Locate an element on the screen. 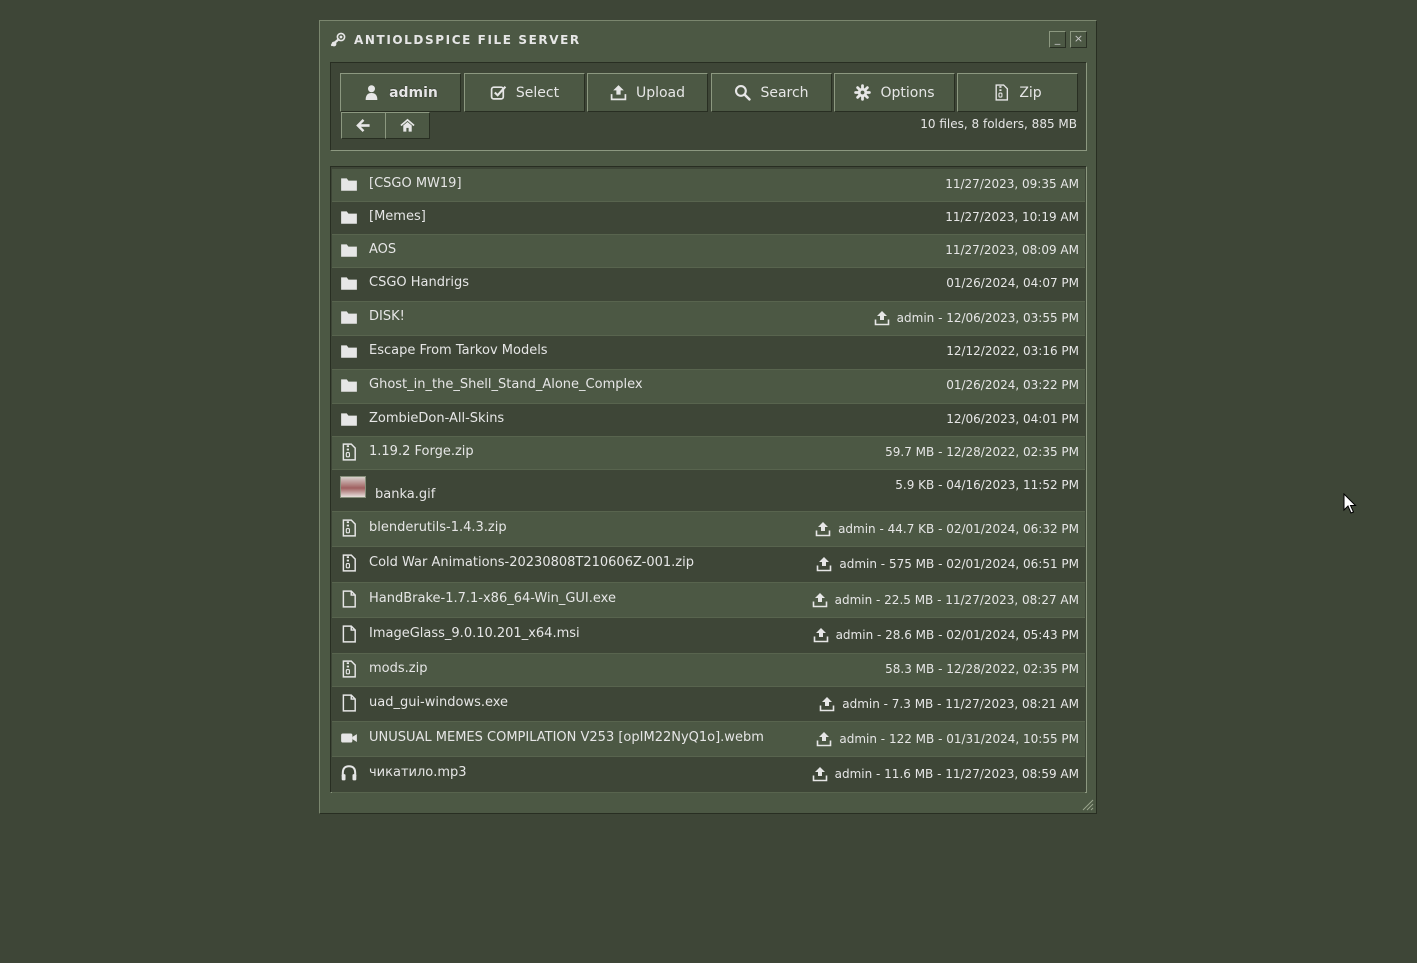 This screenshot has height=963, width=1417. file-name: 1.19.2 Forge.zip is located at coordinates (421, 451).